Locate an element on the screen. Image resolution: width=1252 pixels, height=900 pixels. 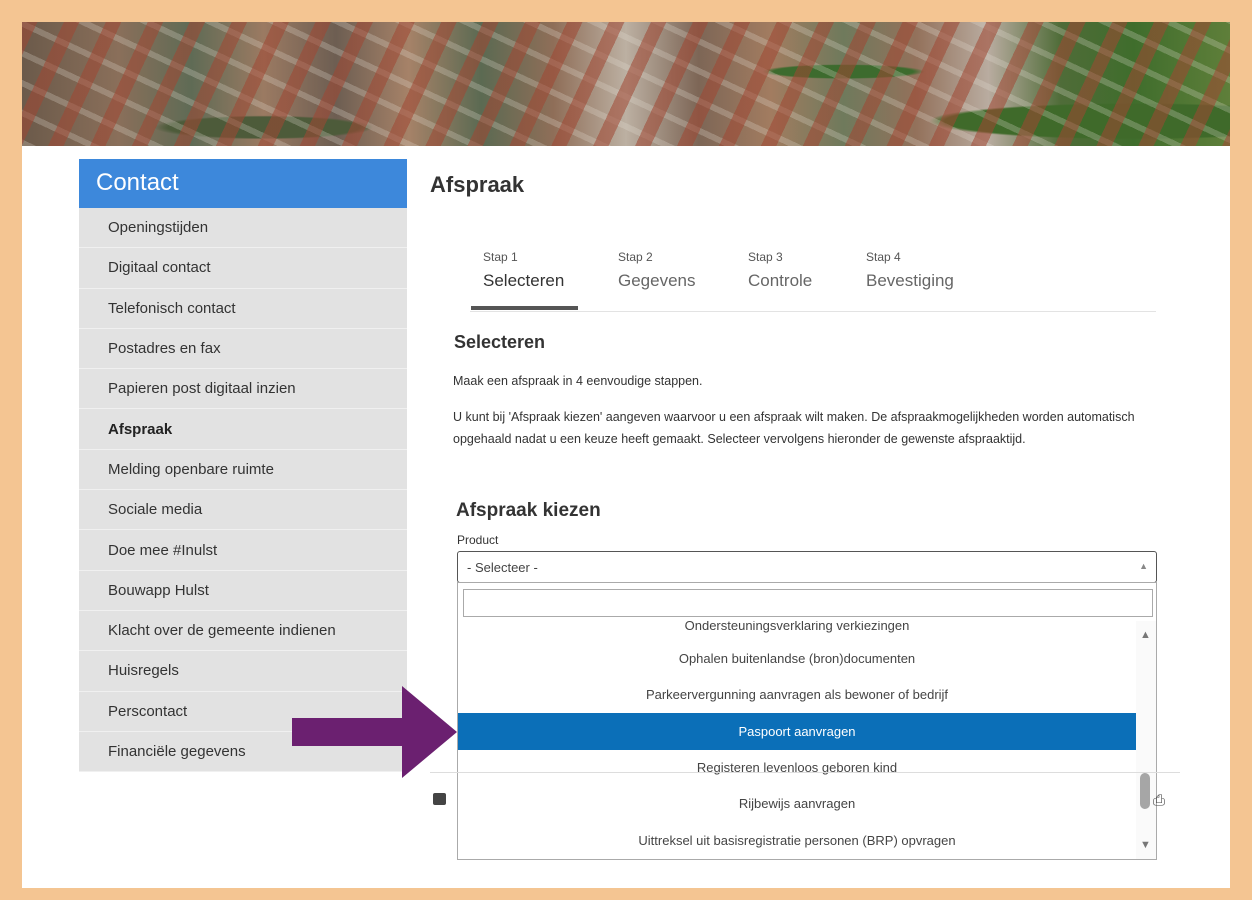
sidebar-item: Afspraak is located at coordinates (243, 429).